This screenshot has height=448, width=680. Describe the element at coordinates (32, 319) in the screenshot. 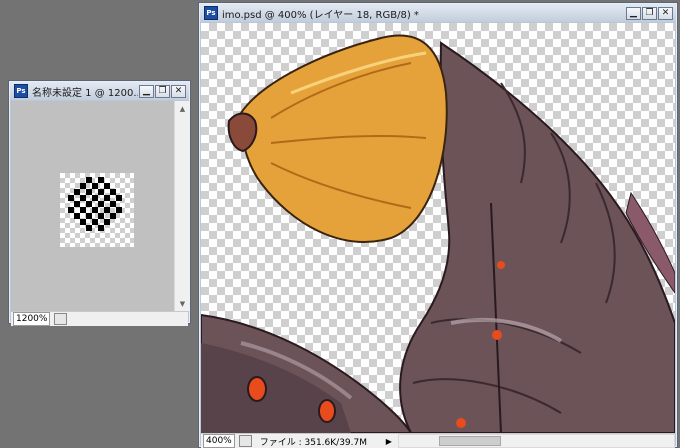

I see `small-zoom-field: 1200%` at that location.